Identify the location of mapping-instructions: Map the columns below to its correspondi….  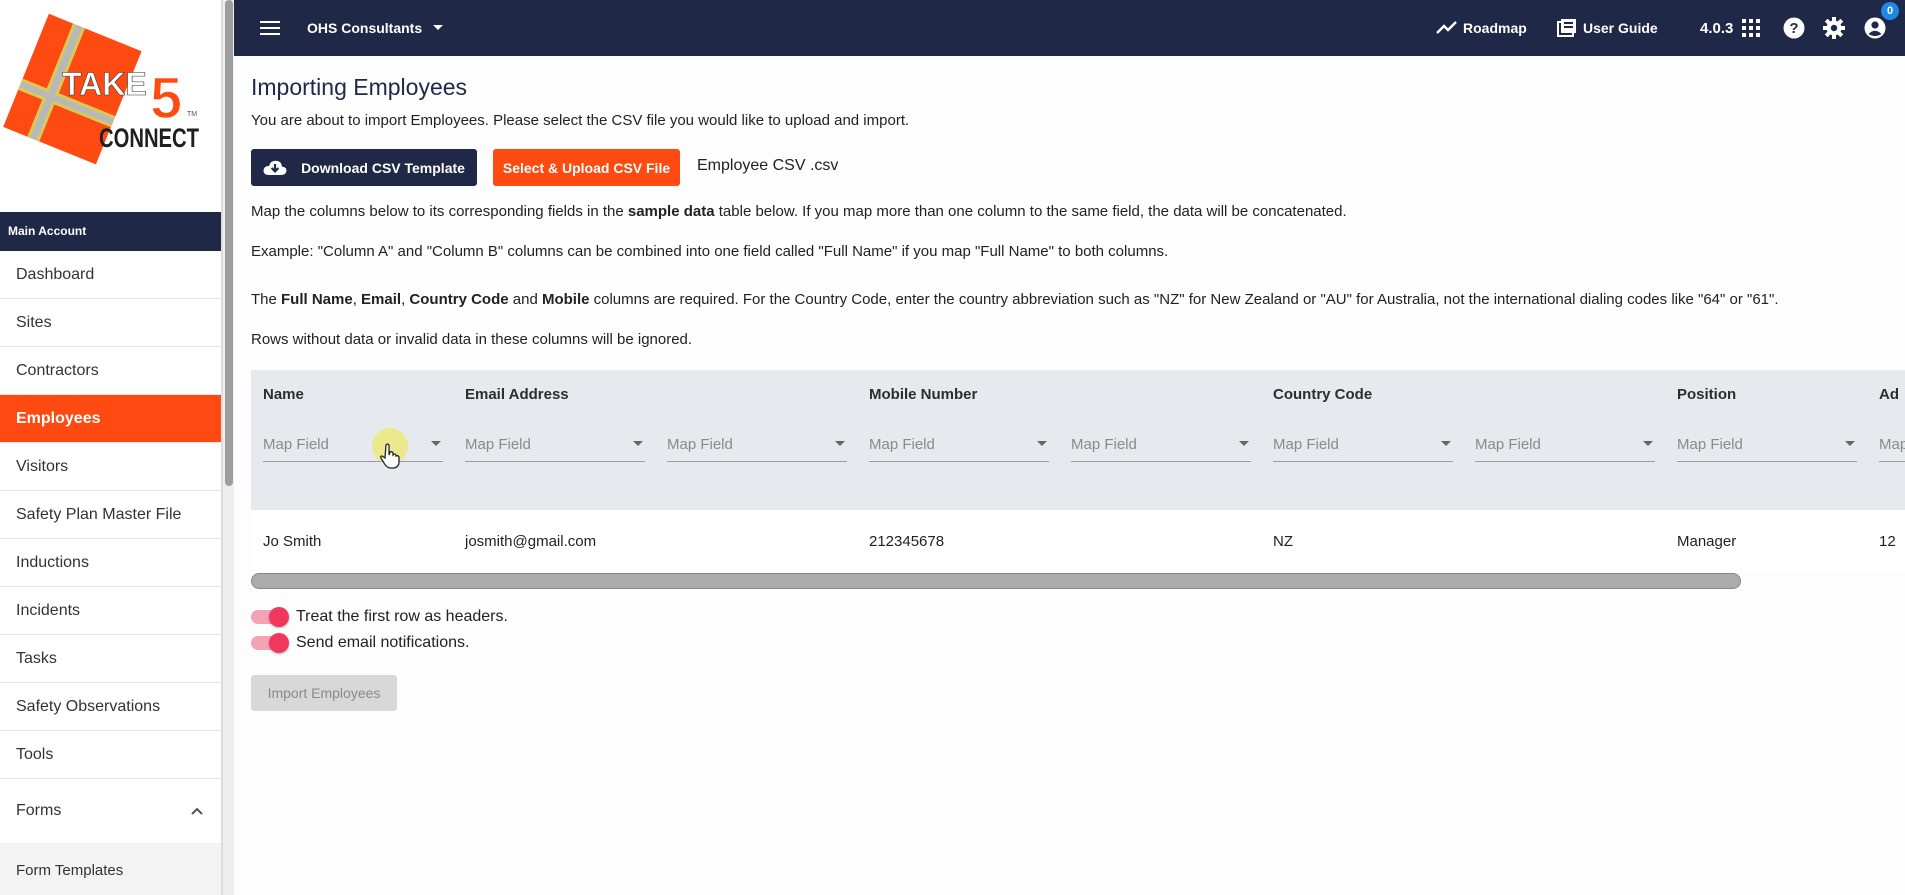
(799, 211).